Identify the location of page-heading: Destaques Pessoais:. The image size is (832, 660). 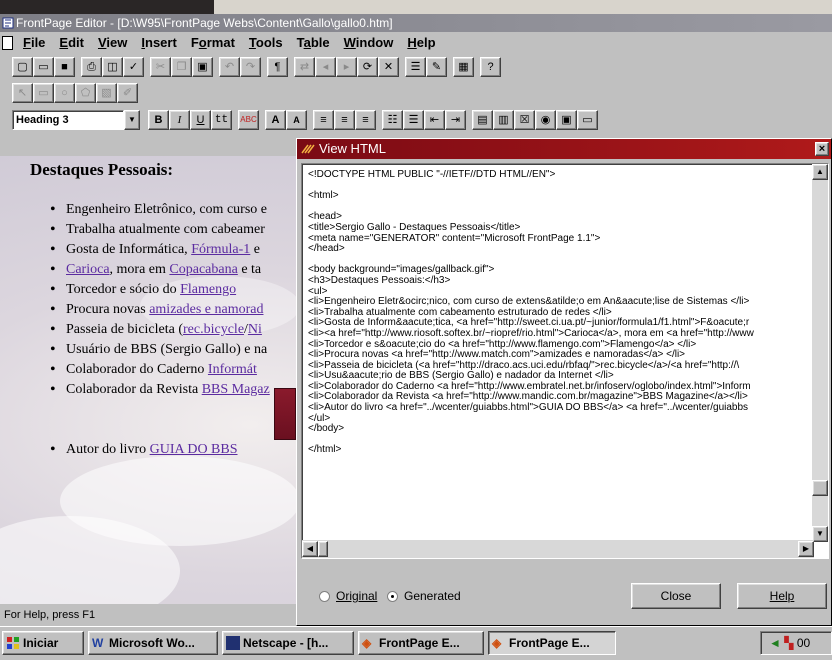
(101, 170).